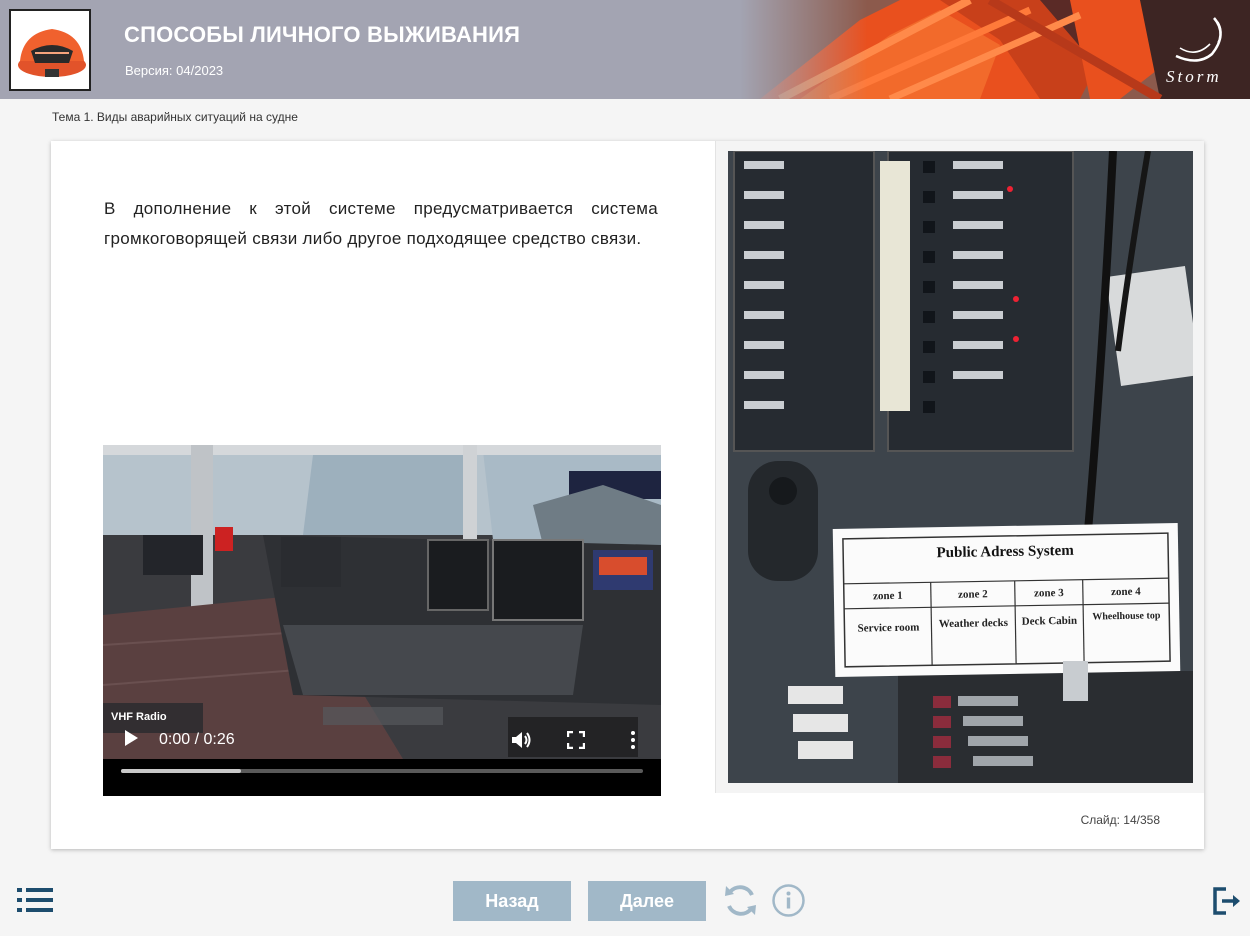 This screenshot has height=936, width=1250. Describe the element at coordinates (1005, 552) in the screenshot. I see `pa-table-title: Public Adress System` at that location.